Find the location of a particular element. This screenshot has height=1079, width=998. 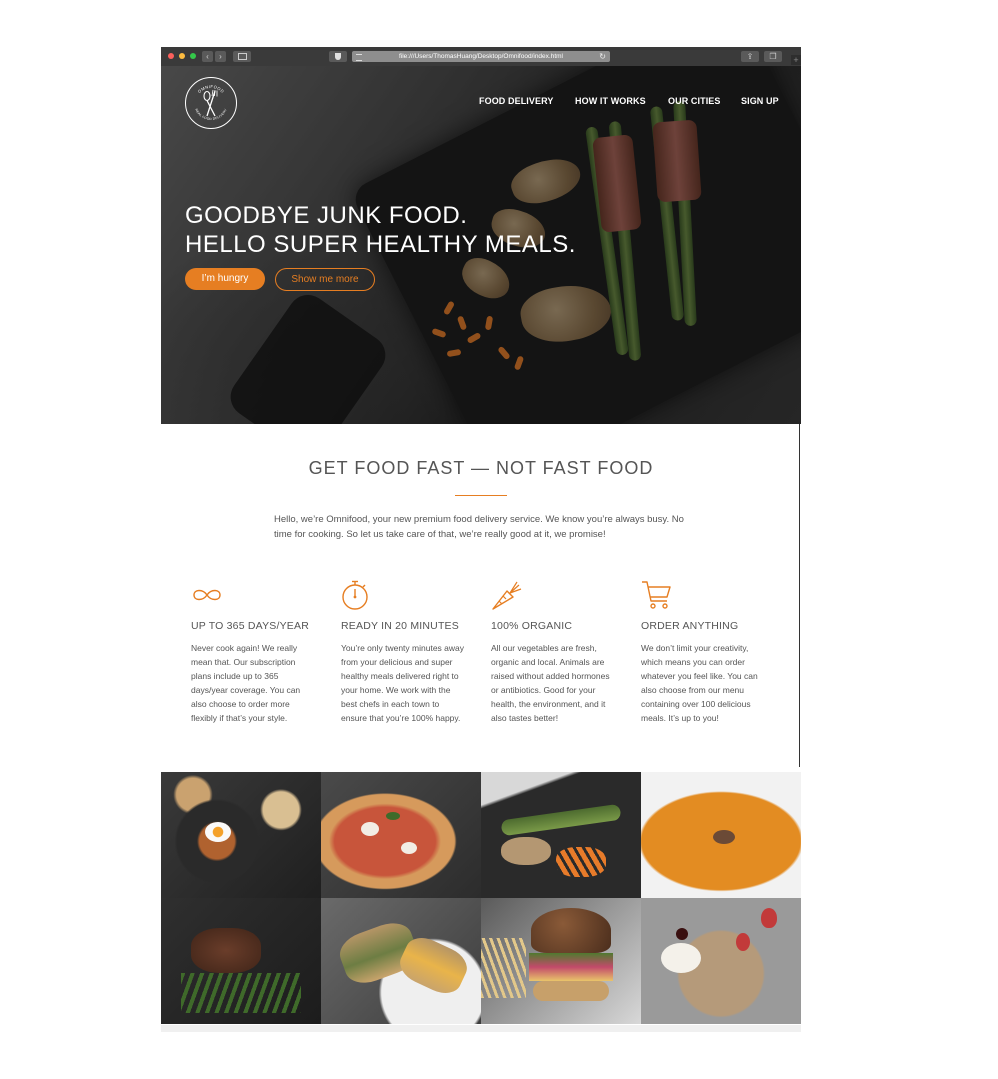

gallery-bottom-strip is located at coordinates (481, 1028).